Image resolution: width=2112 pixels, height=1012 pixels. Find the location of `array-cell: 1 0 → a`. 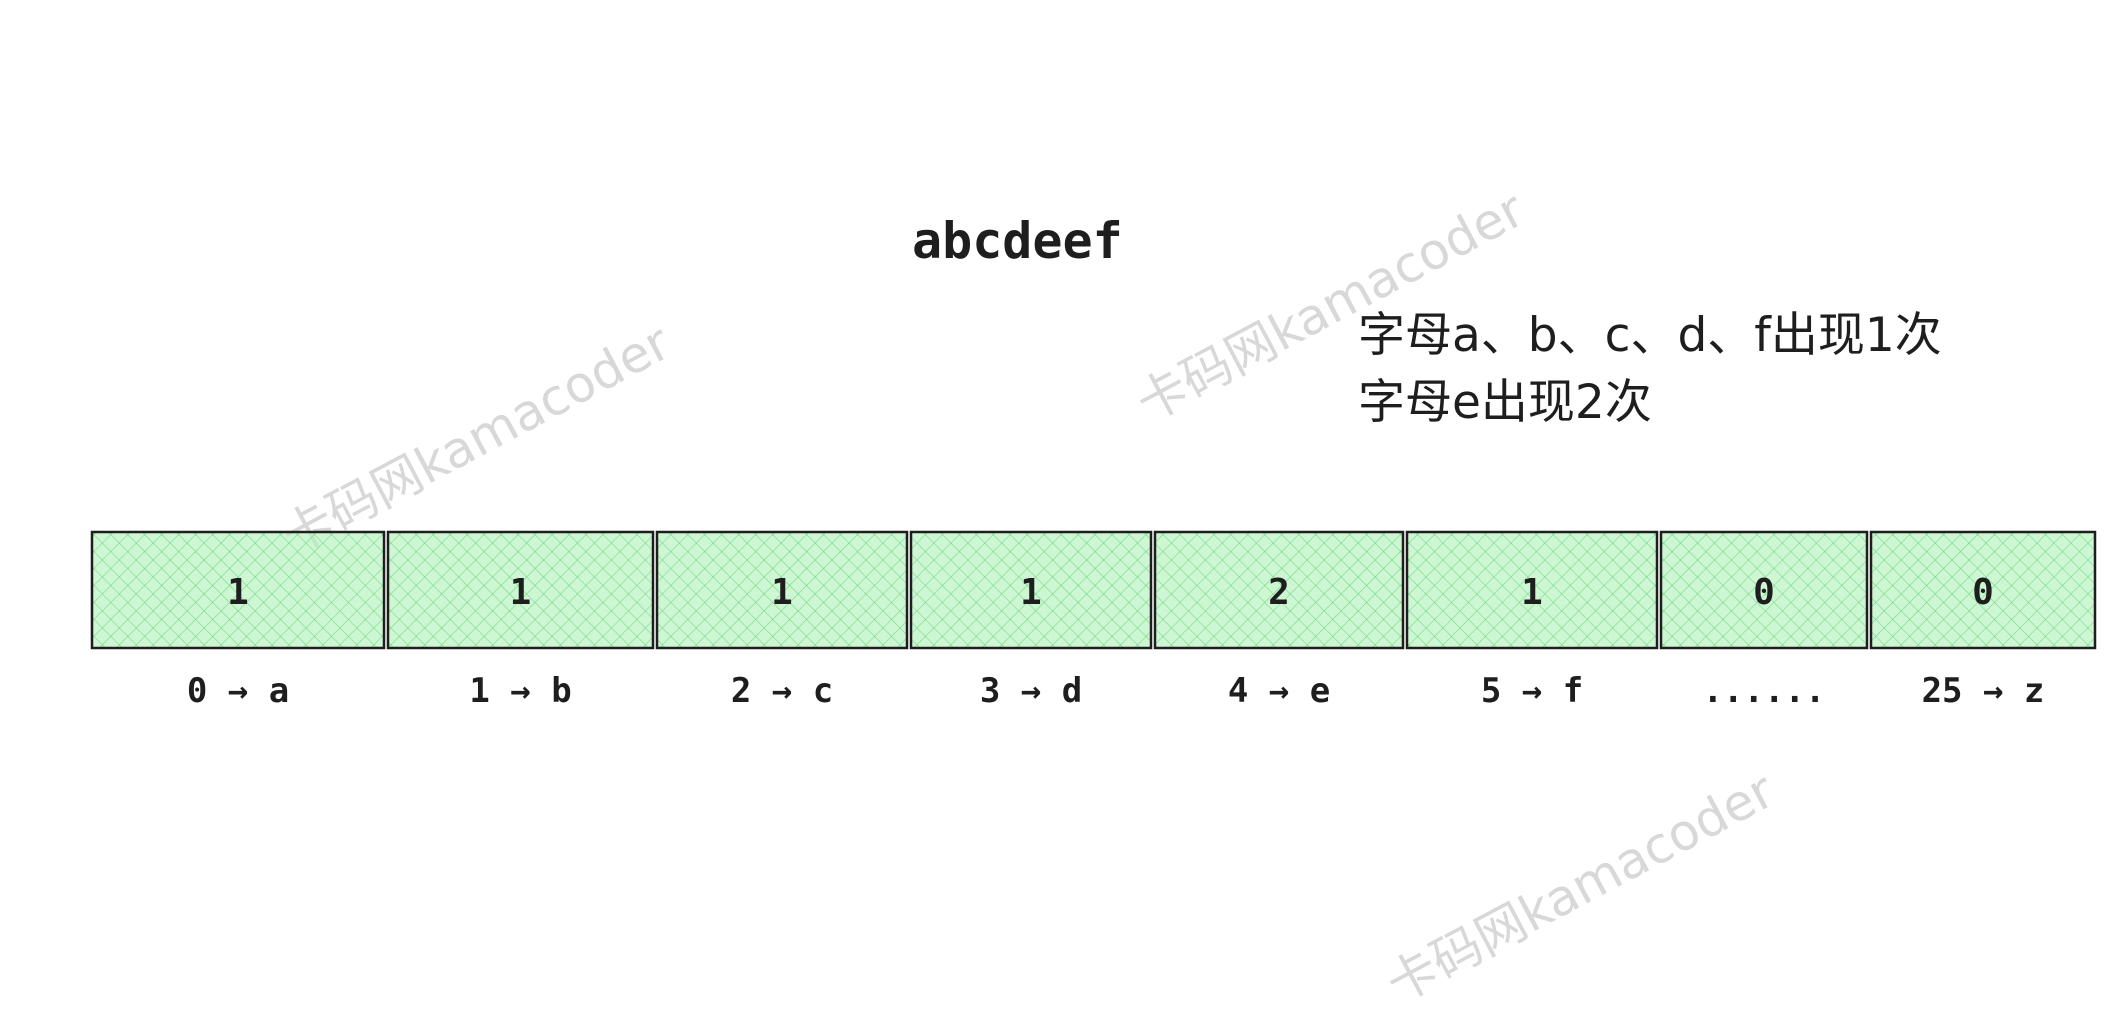

array-cell: 1 0 → a is located at coordinates (238, 620).